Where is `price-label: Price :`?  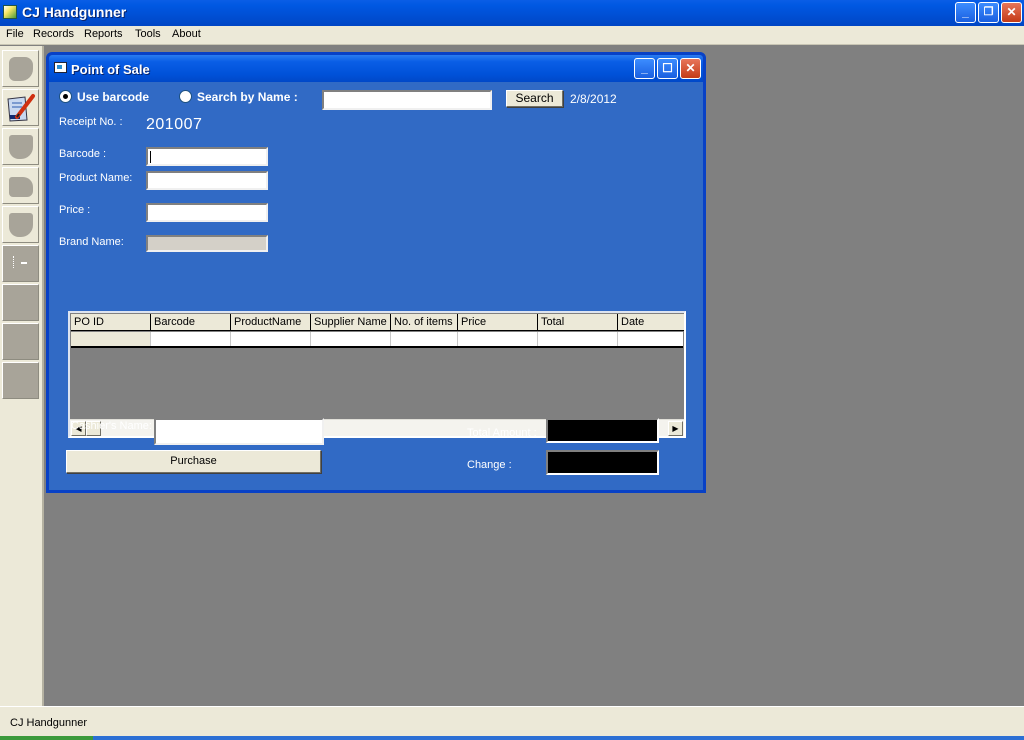
price-label: Price : is located at coordinates (75, 210).